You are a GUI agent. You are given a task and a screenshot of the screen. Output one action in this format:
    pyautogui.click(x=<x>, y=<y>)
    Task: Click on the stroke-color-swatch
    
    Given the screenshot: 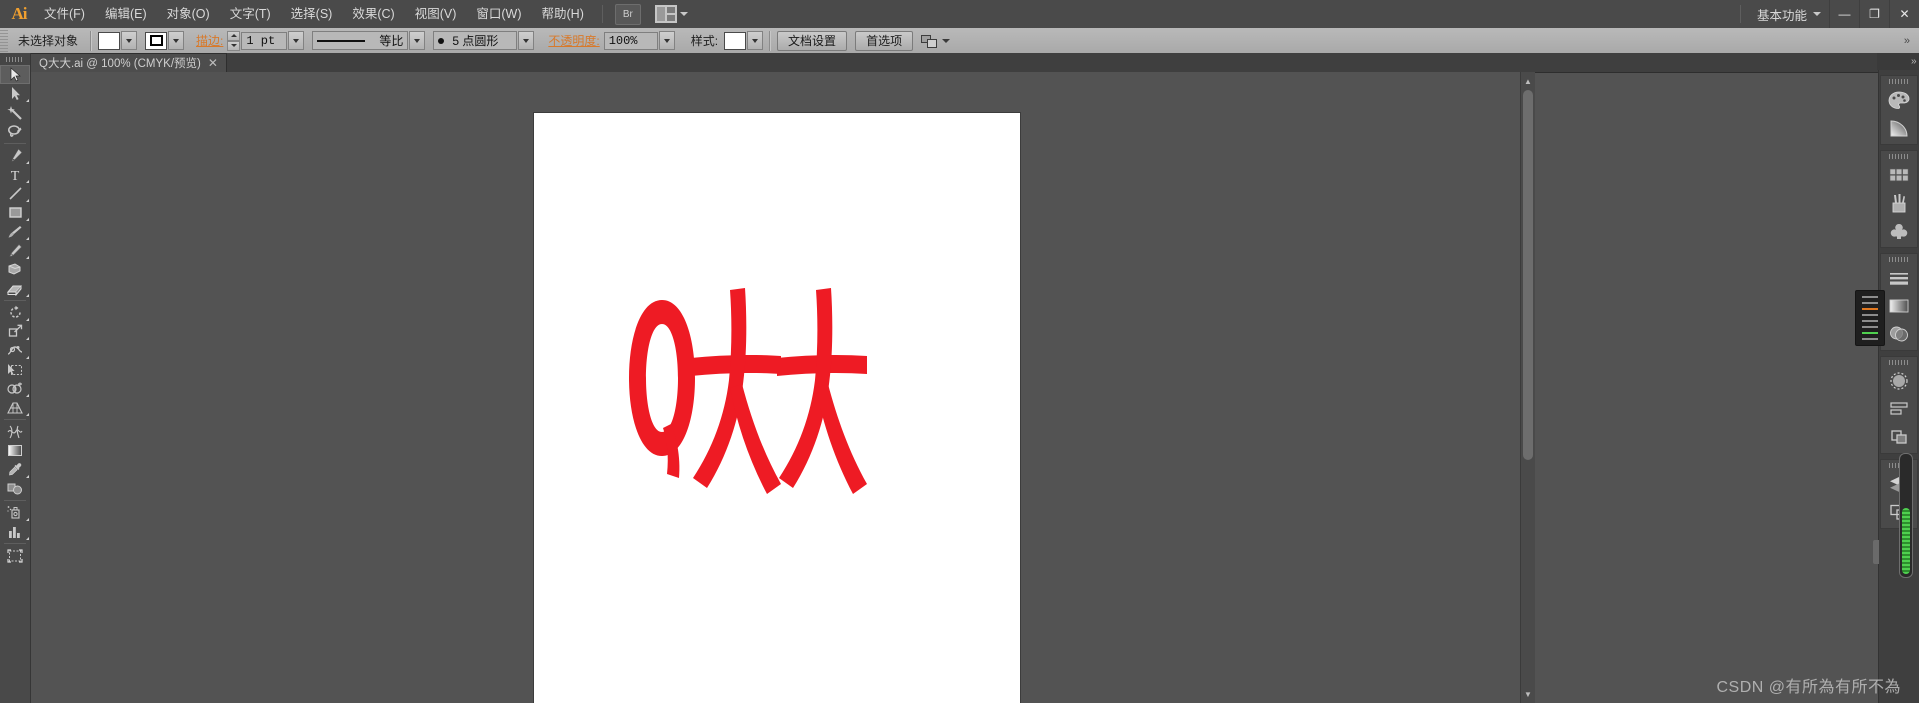 What is the action you would take?
    pyautogui.click(x=156, y=40)
    